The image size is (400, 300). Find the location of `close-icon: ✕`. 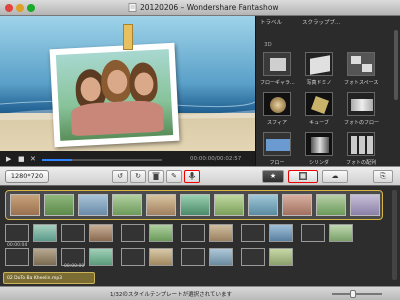

close-icon: ✕ is located at coordinates (33, 159).